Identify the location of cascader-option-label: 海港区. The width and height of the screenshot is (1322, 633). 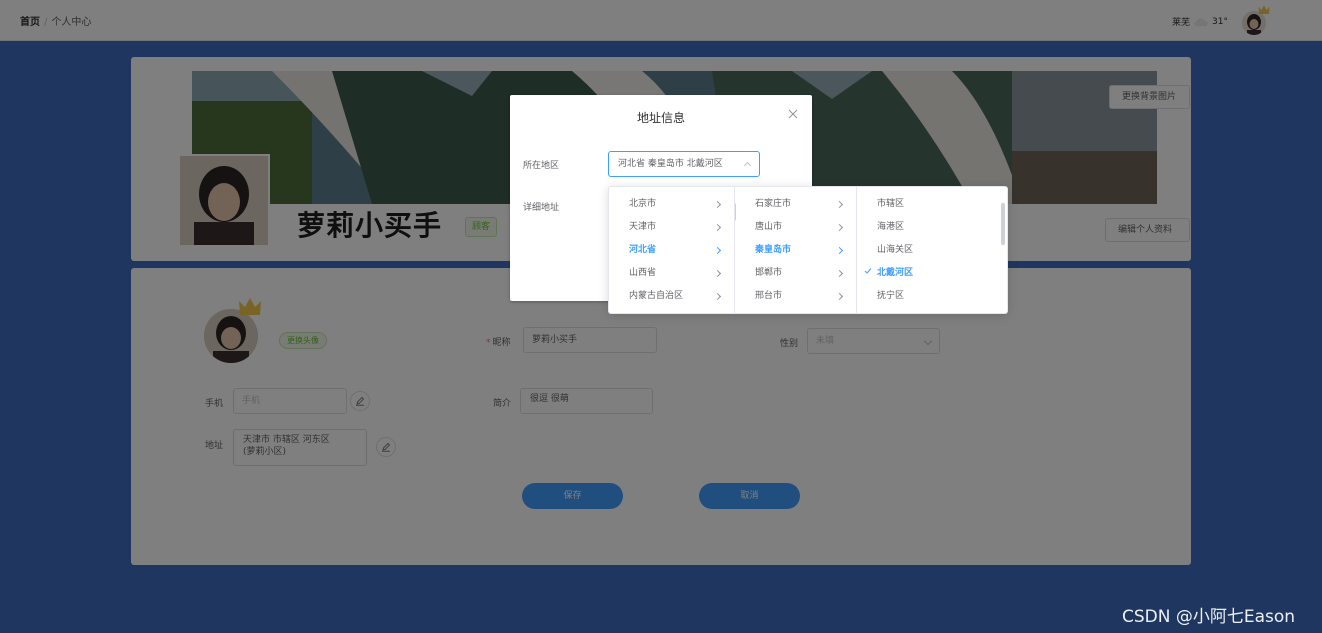
(891, 227).